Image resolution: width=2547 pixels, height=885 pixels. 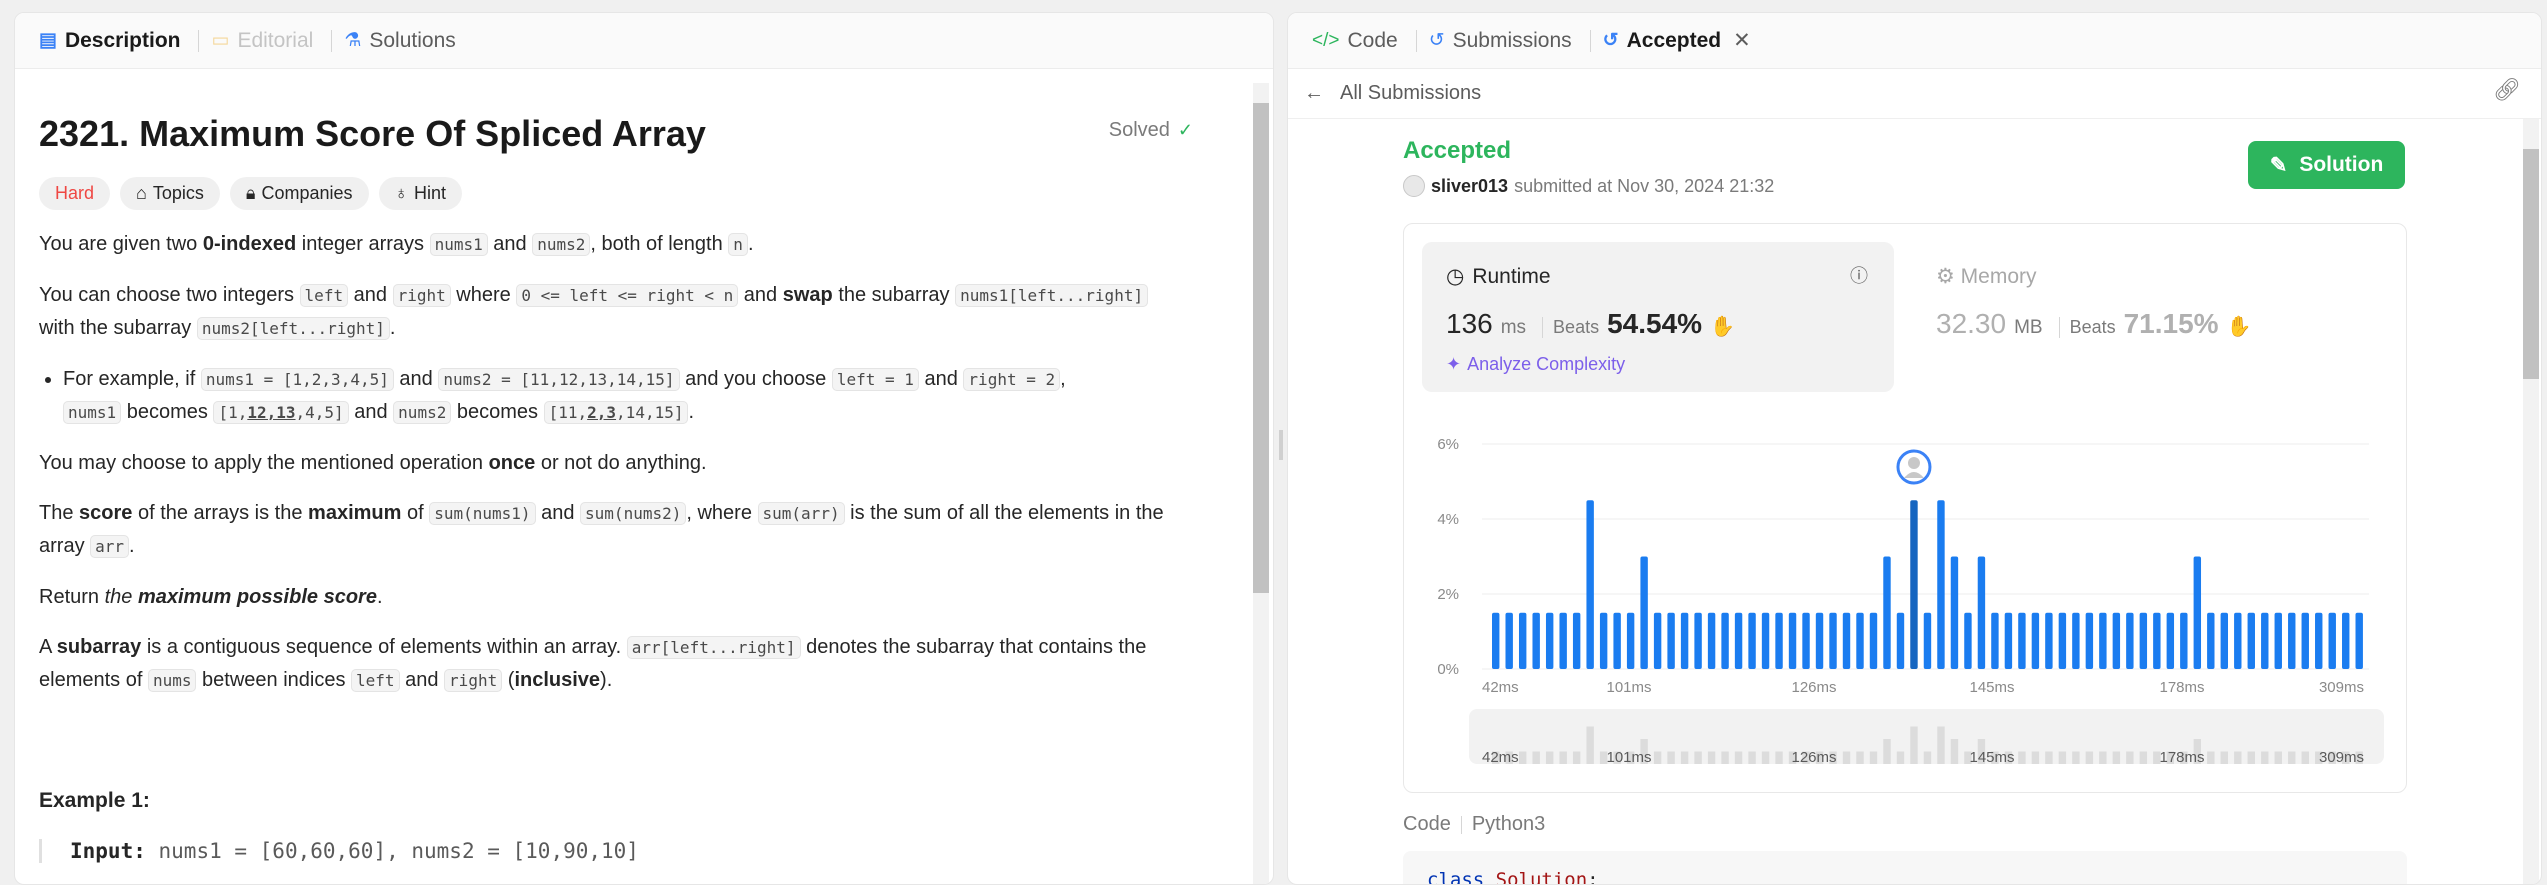 I want to click on back-row: ← All Submissions, so click(x=1914, y=94).